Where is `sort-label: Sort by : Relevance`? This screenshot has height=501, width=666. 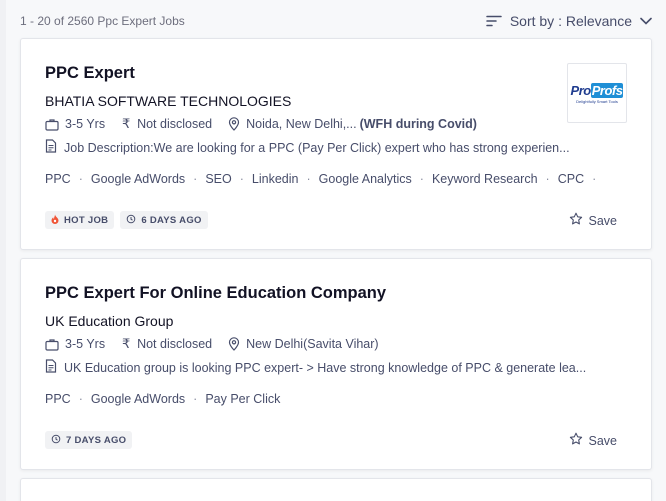 sort-label: Sort by : Relevance is located at coordinates (570, 21).